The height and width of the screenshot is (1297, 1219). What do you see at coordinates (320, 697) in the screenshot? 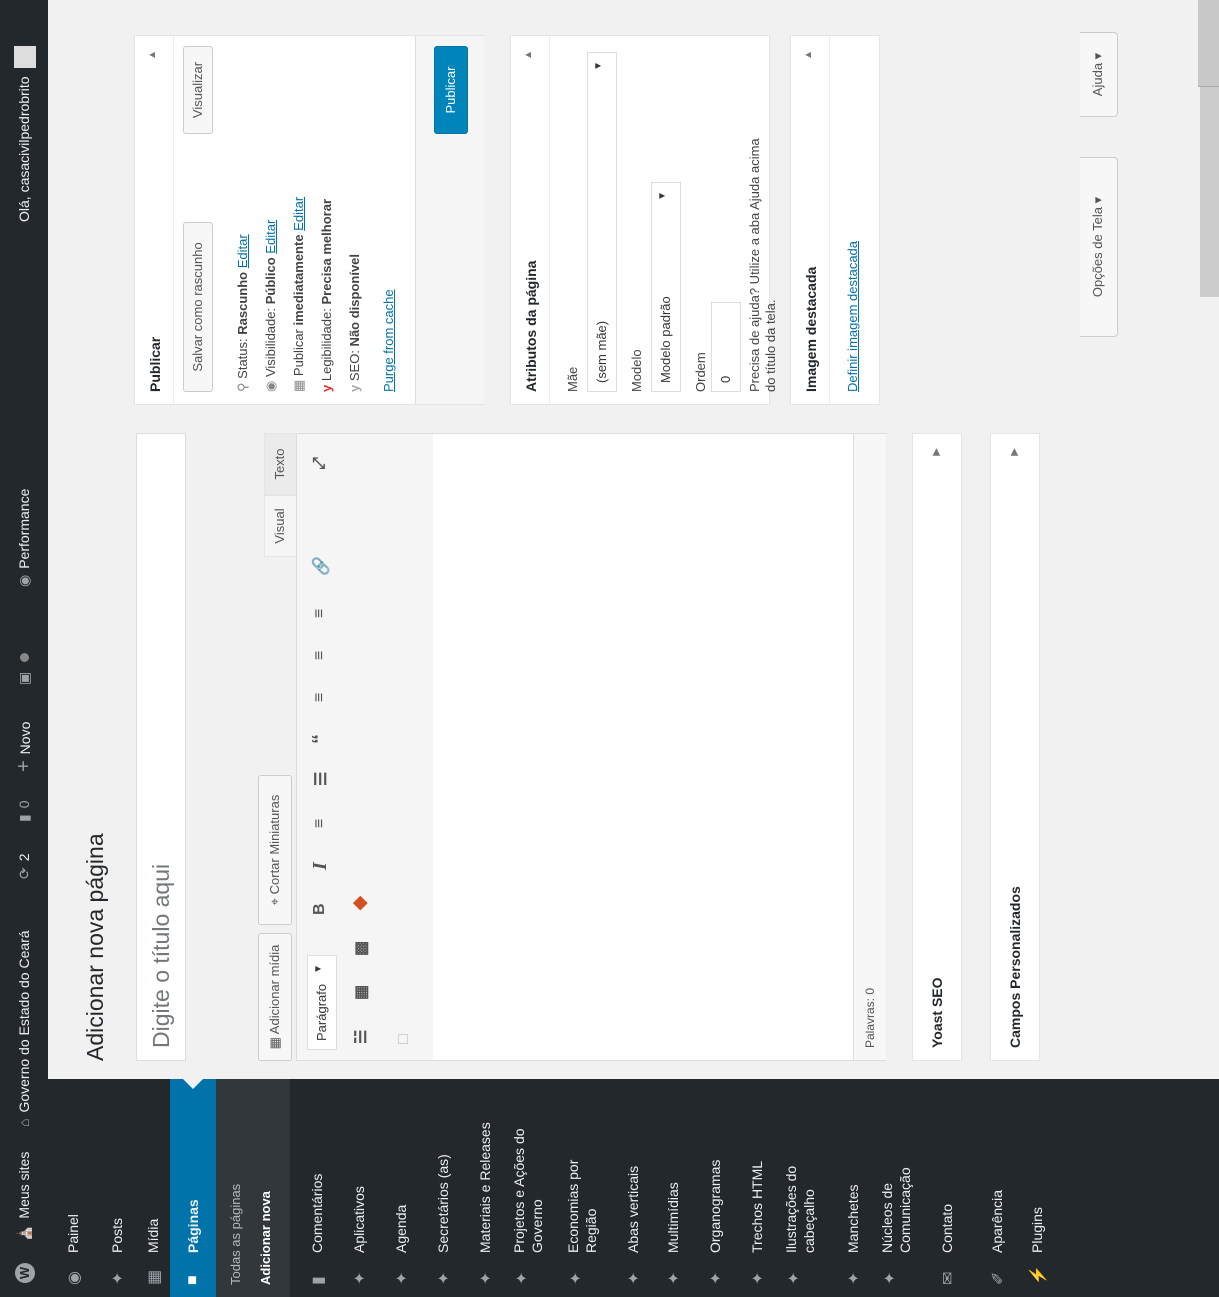
I see `align-left-icon: ≡` at bounding box center [320, 697].